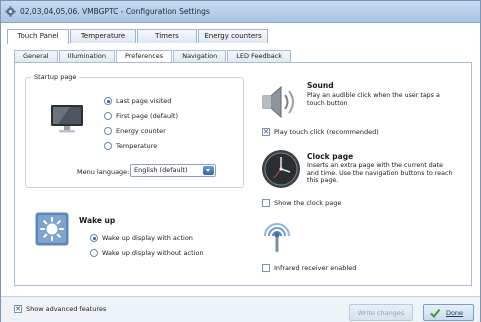 This screenshot has height=322, width=481. Describe the element at coordinates (330, 156) in the screenshot. I see `clock-heading: Clock page` at that location.